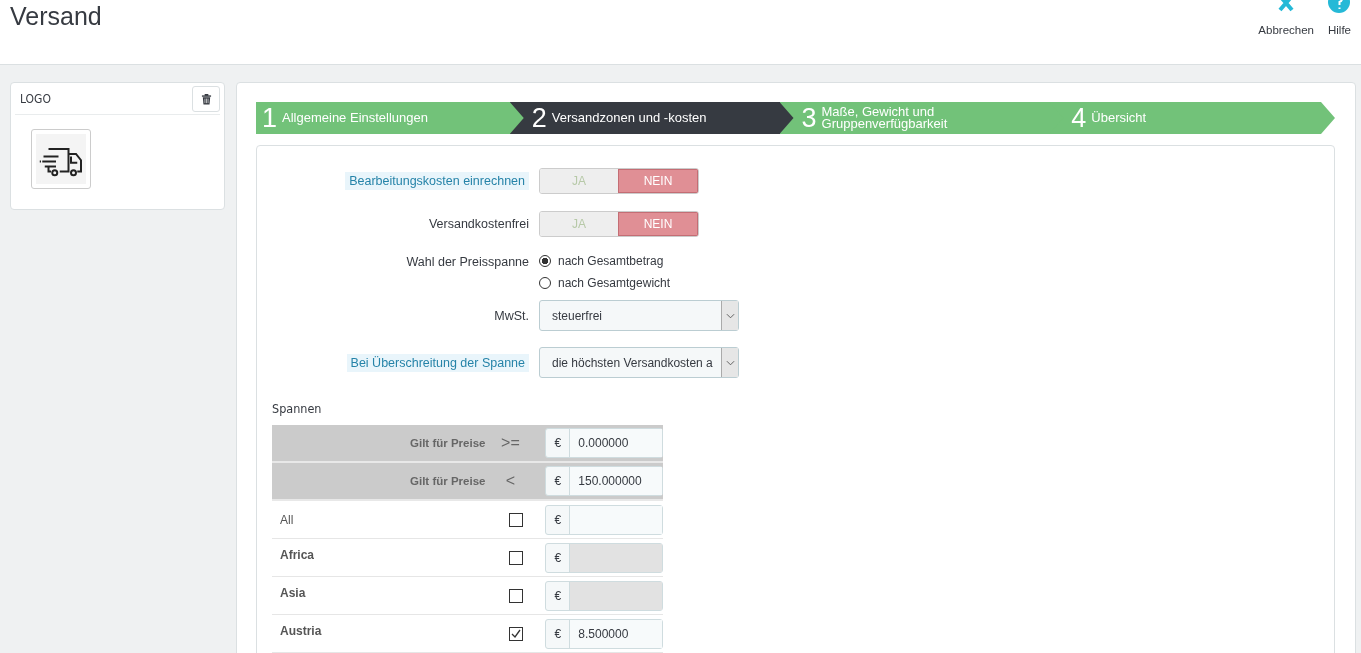  I want to click on section-title: Spannen, so click(297, 408).